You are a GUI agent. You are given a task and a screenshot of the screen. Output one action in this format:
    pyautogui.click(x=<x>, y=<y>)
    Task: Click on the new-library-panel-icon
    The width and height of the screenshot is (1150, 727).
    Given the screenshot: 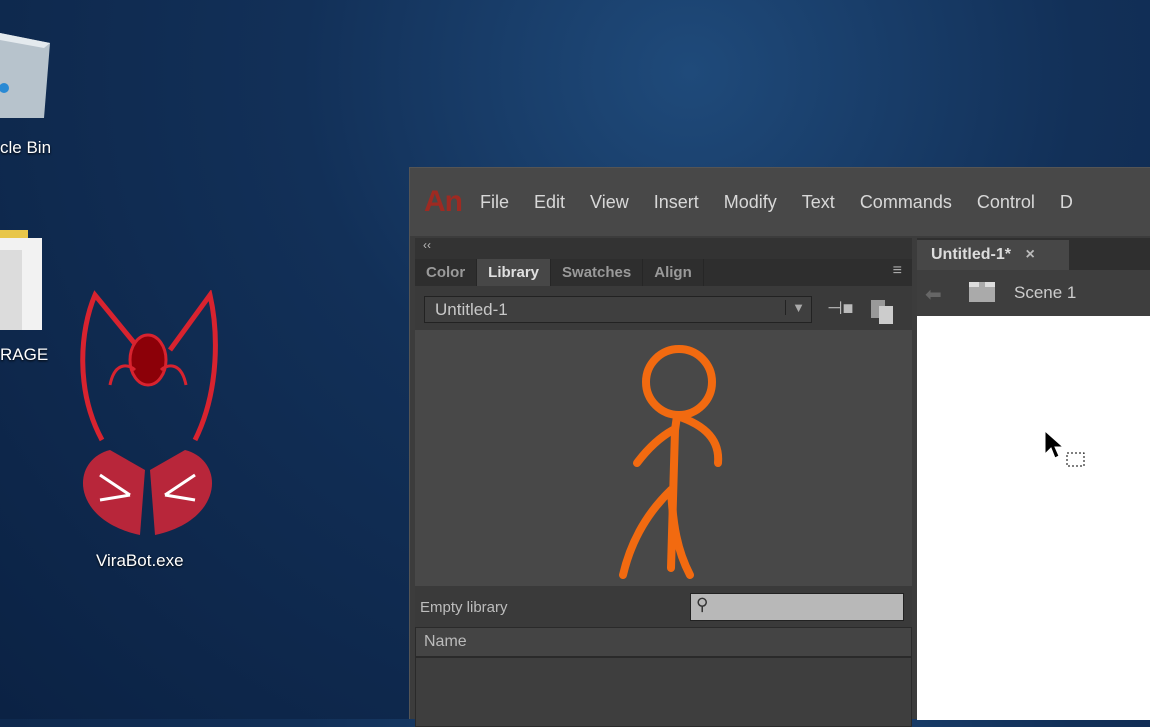 What is the action you would take?
    pyautogui.click(x=883, y=312)
    